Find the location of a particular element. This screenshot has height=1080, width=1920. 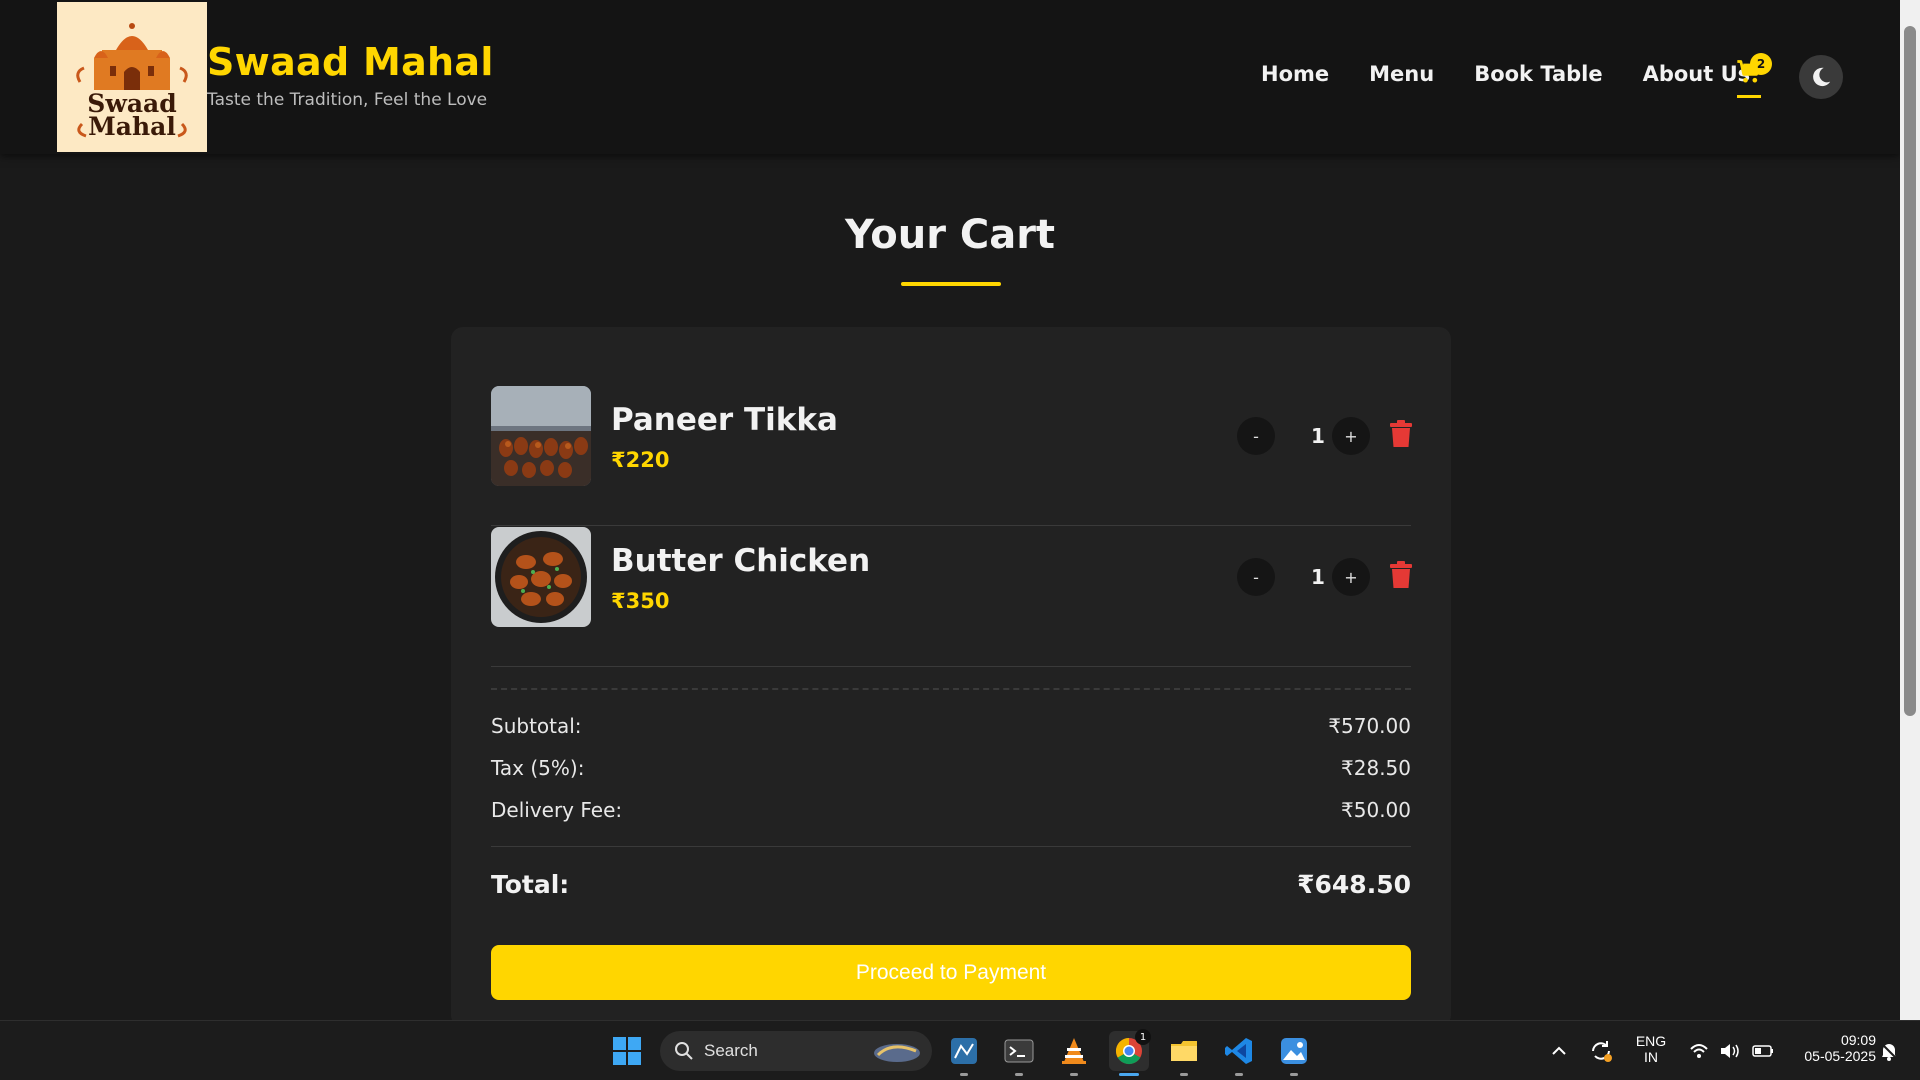

taskbar-app-file-explorer is located at coordinates (1184, 1051).